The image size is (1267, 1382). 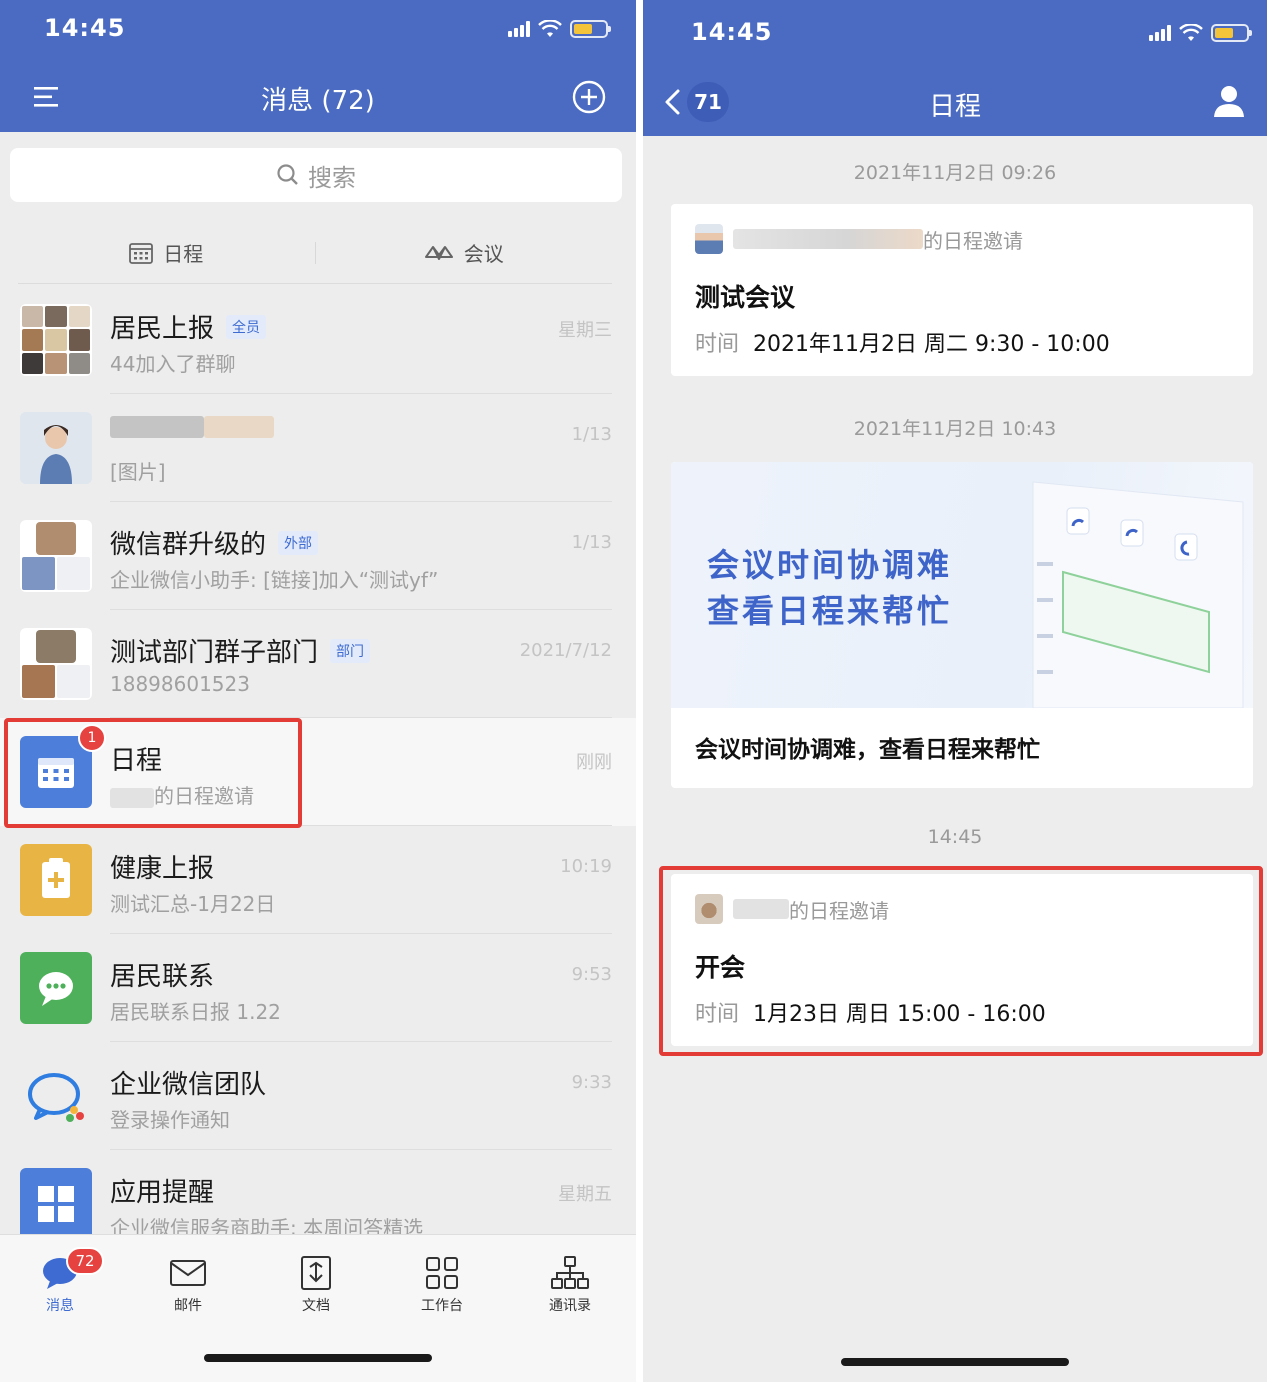 I want to click on chat-title: 测试部门群子部门 部门, so click(x=240, y=650).